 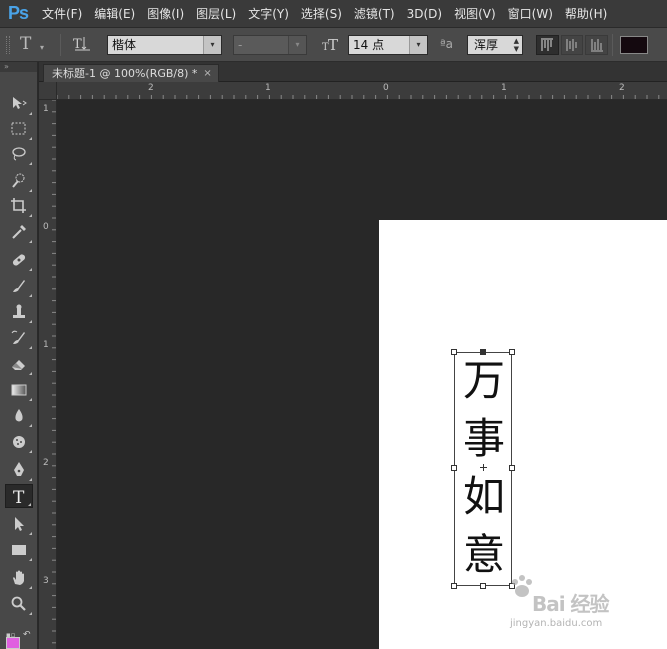 What do you see at coordinates (164, 45) in the screenshot?
I see `font-family-select: 楷体 ▾` at bounding box center [164, 45].